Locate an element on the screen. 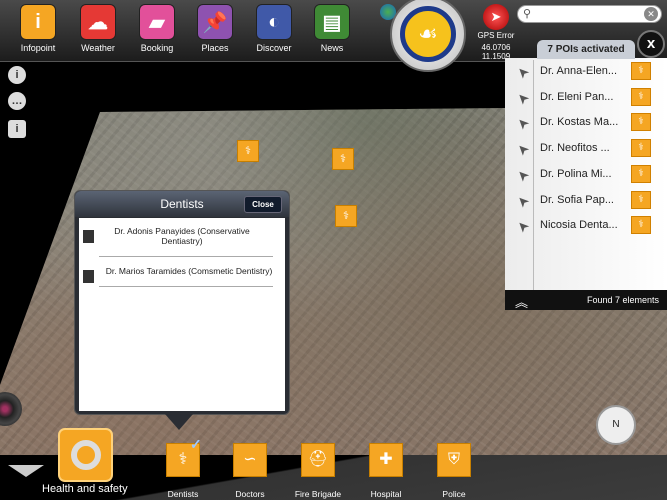 The width and height of the screenshot is (667, 500). pushpin-icon: 📌 is located at coordinates (215, 22).